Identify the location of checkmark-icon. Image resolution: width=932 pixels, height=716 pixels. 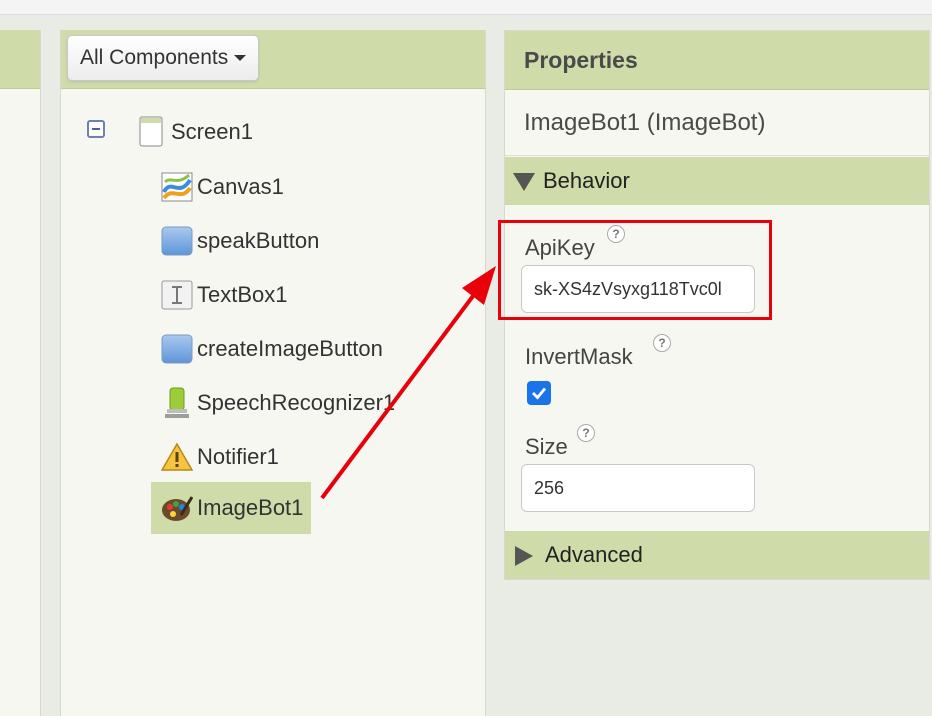
(539, 393).